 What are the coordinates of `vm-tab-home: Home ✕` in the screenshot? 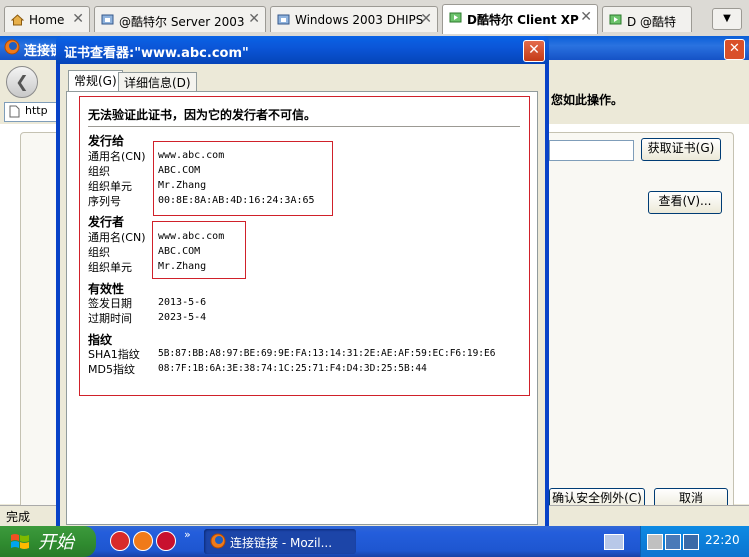 It's located at (47, 19).